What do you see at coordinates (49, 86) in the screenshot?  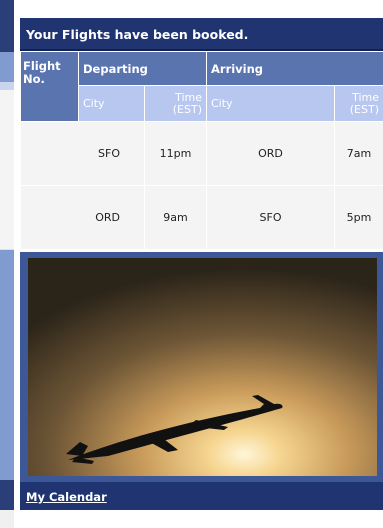 I see `flight-no-header: Flight No.` at bounding box center [49, 86].